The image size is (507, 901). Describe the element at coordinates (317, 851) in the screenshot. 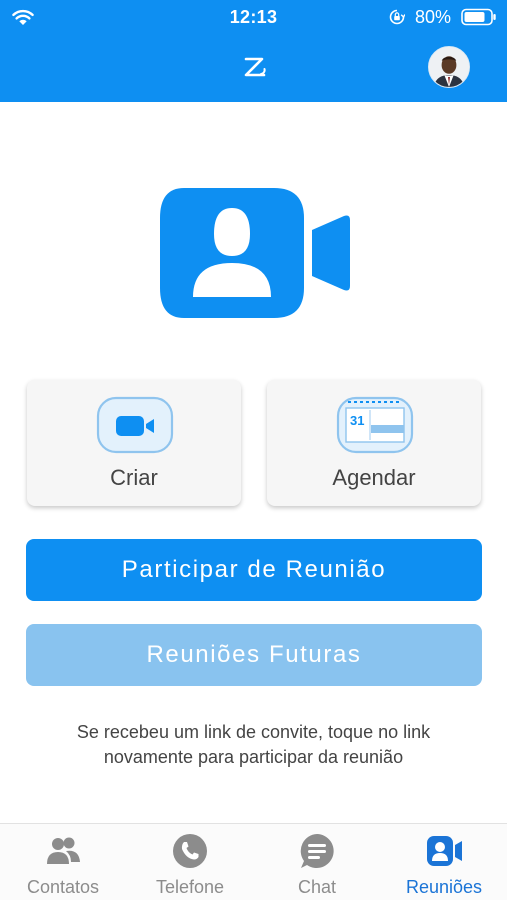

I see `chat-icon` at that location.